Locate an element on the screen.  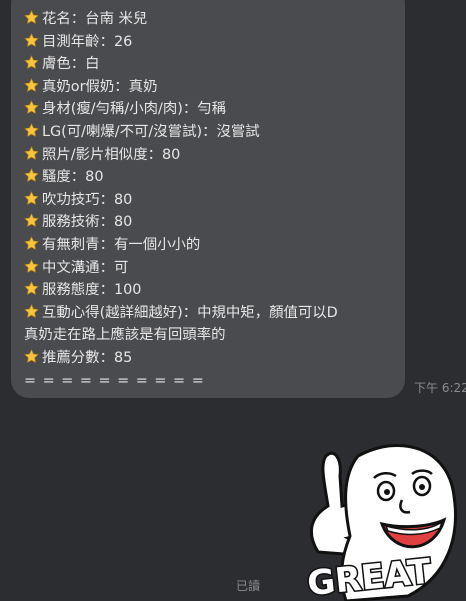
message-line-text: 真奶走在路上應該是有回頭率的 is located at coordinates (125, 335).